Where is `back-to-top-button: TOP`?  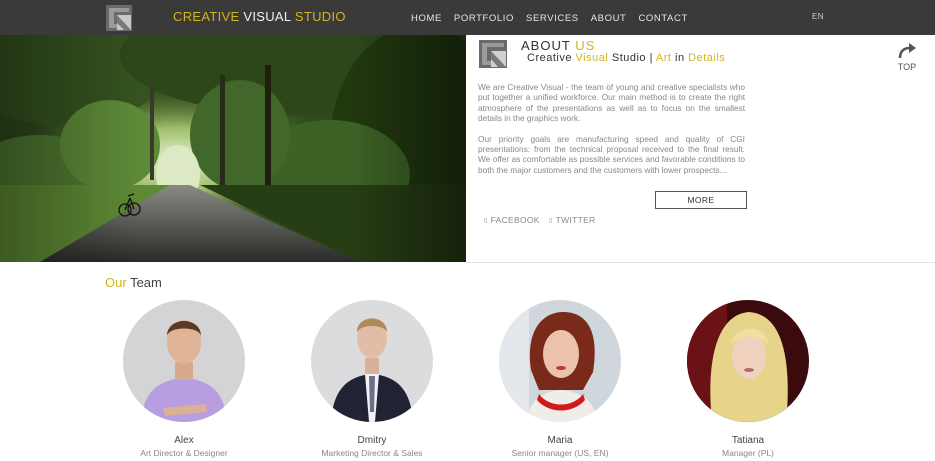 back-to-top-button: TOP is located at coordinates (907, 57).